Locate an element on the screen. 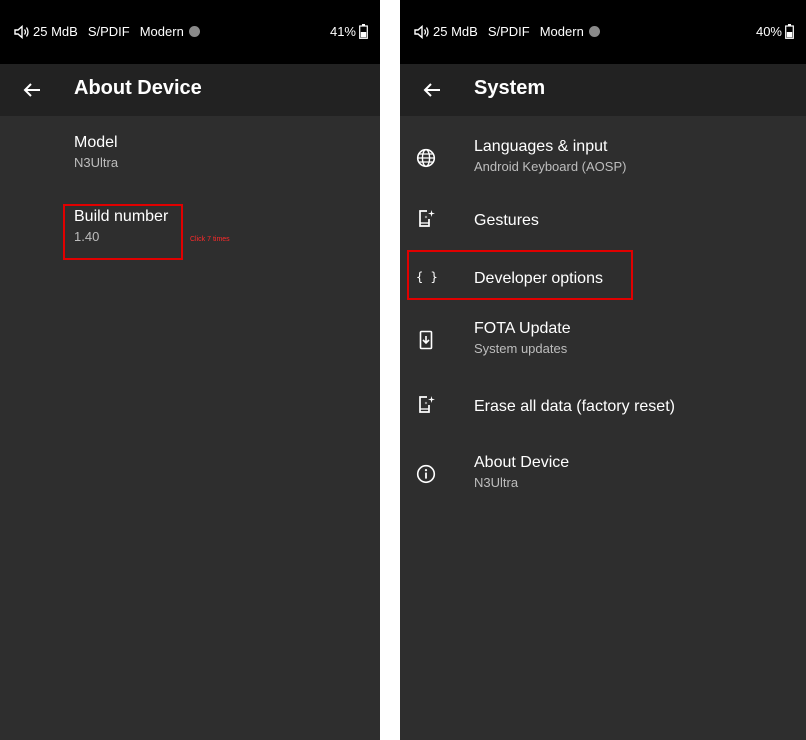  status-bar: 25 MdB S/PDIF Modern 40% is located at coordinates (603, 32).